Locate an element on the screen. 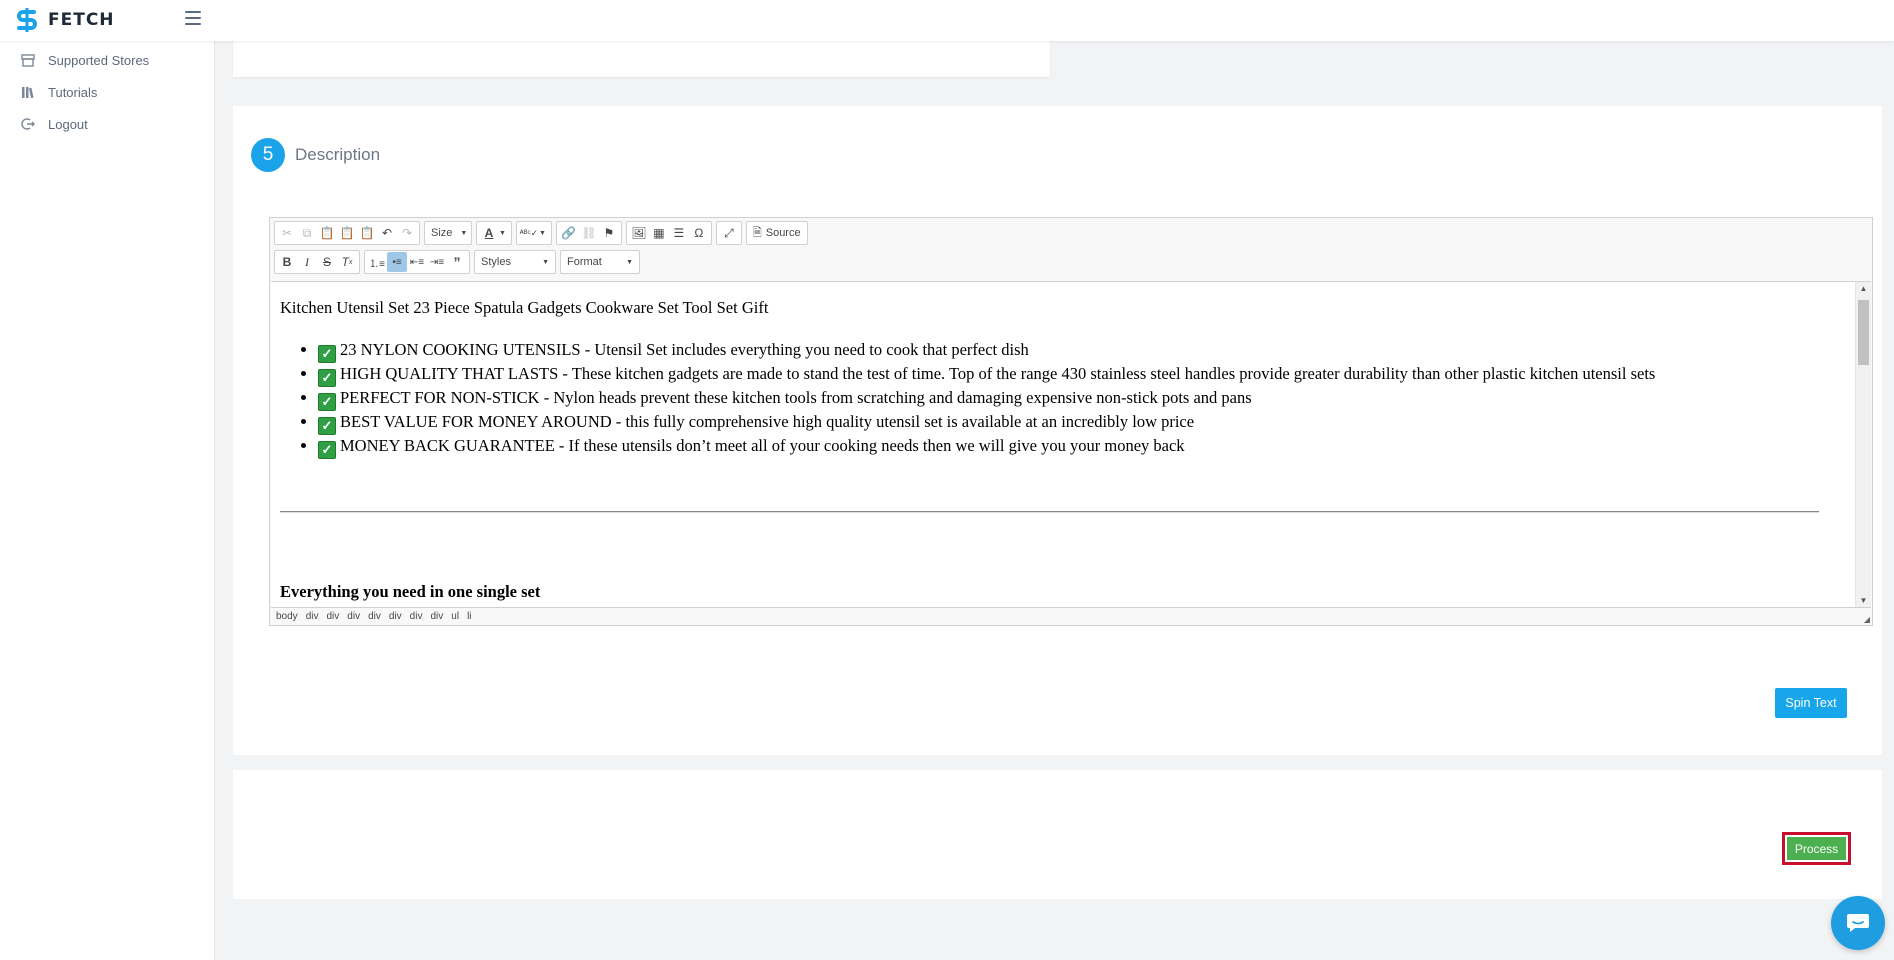 The height and width of the screenshot is (960, 1894). source-button: 🗎 Source is located at coordinates (776, 233).